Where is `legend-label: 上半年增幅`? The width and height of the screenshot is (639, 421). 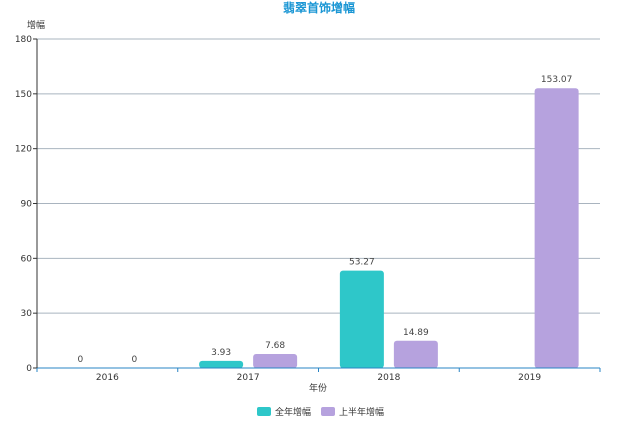
legend-label: 上半年增幅 is located at coordinates (361, 412).